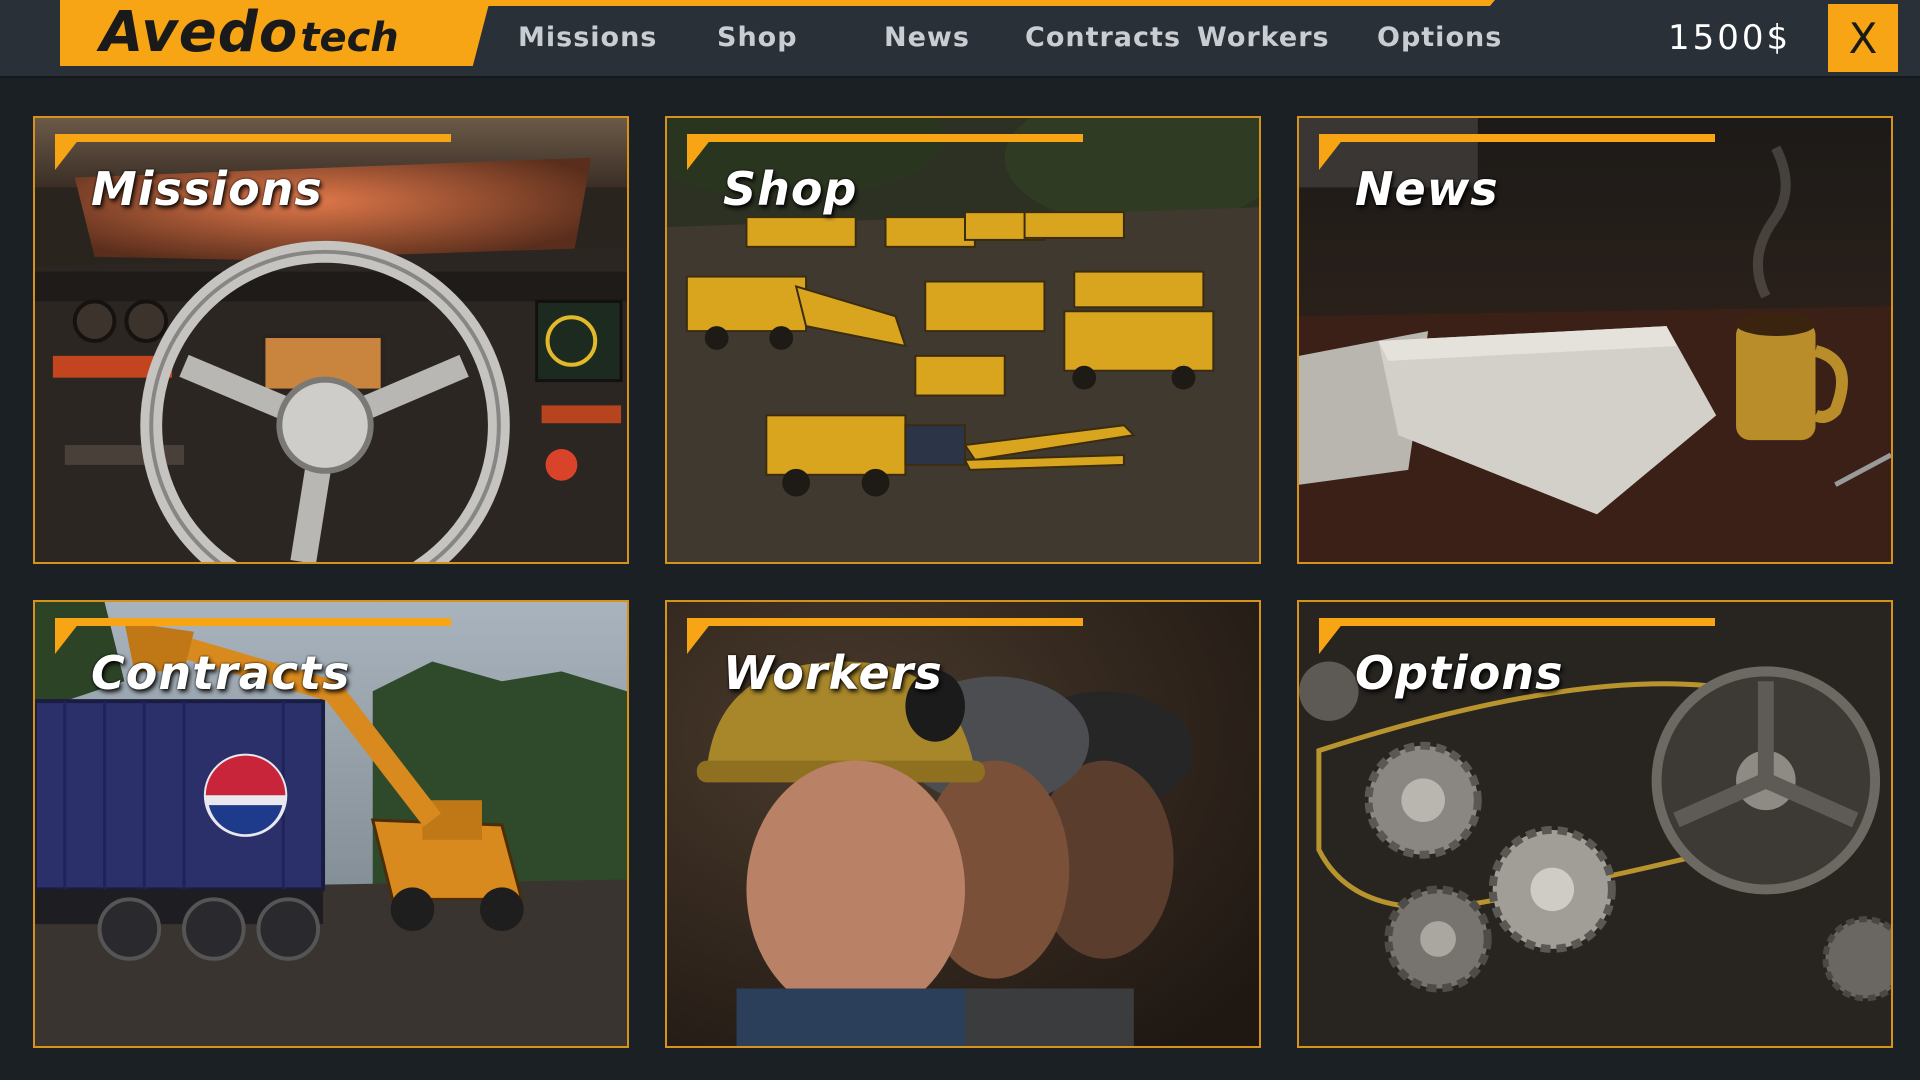  I want to click on nav-news: News, so click(927, 37).